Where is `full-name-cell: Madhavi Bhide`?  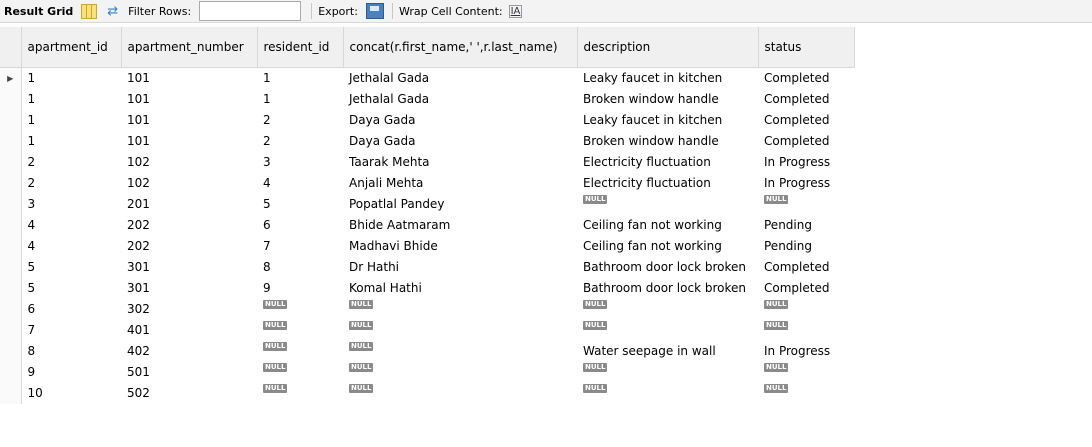
full-name-cell: Madhavi Bhide is located at coordinates (460, 246).